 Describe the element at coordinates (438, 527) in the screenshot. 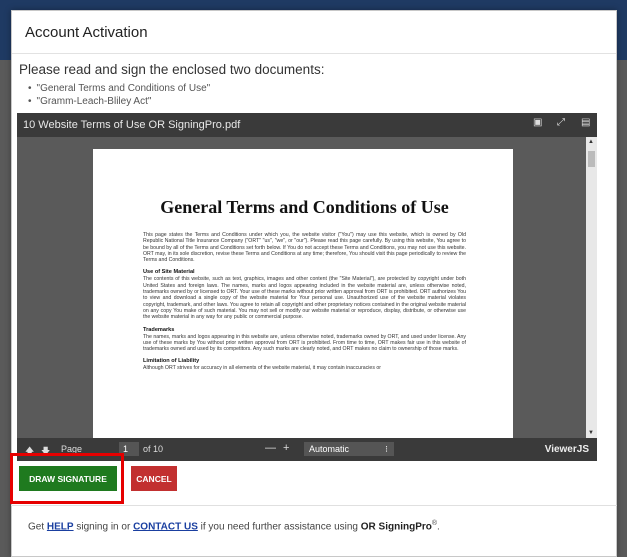

I see `footer-period: .` at that location.